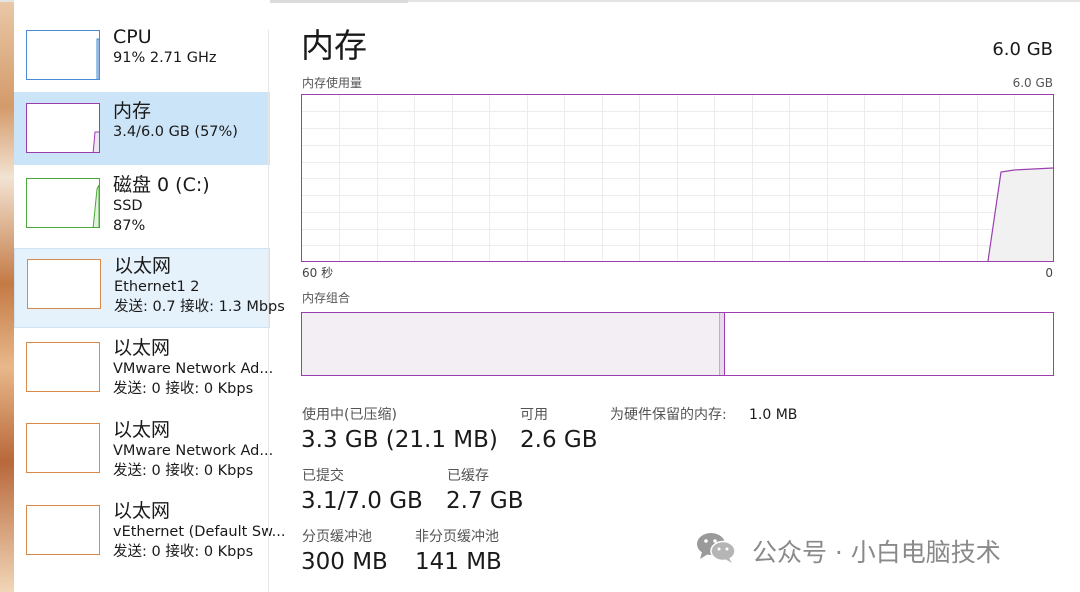  Describe the element at coordinates (1049, 273) in the screenshot. I see `graph-time-end: 0` at that location.